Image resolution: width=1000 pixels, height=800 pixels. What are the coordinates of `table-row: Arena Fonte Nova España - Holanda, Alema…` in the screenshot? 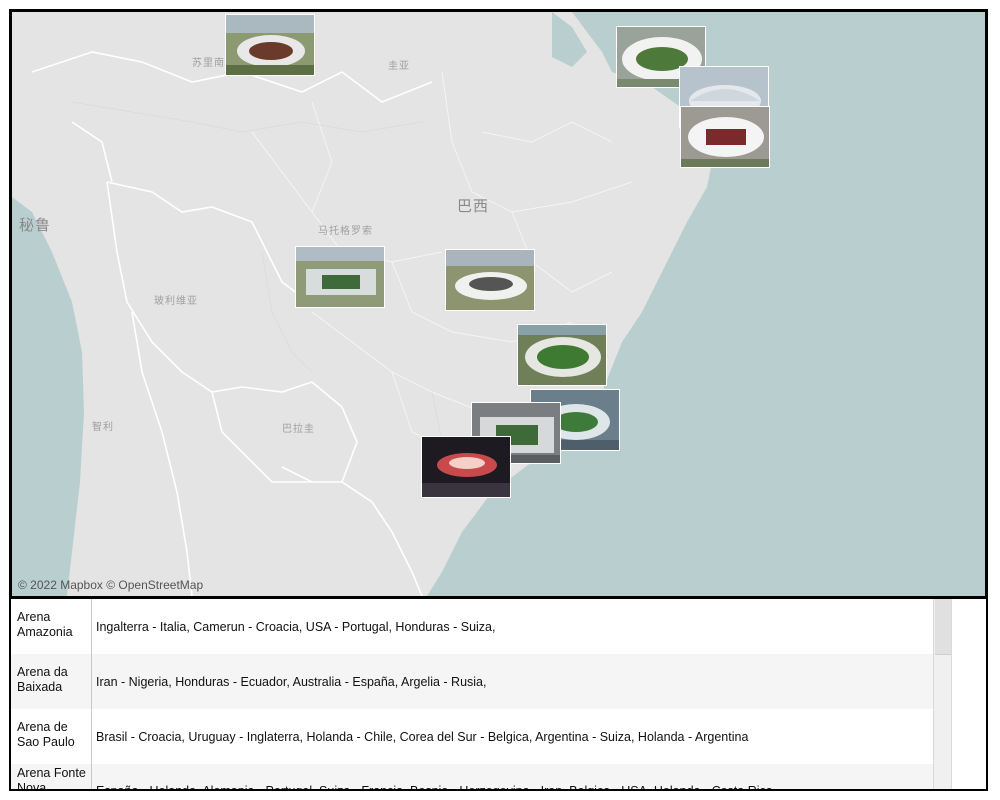 It's located at (472, 777).